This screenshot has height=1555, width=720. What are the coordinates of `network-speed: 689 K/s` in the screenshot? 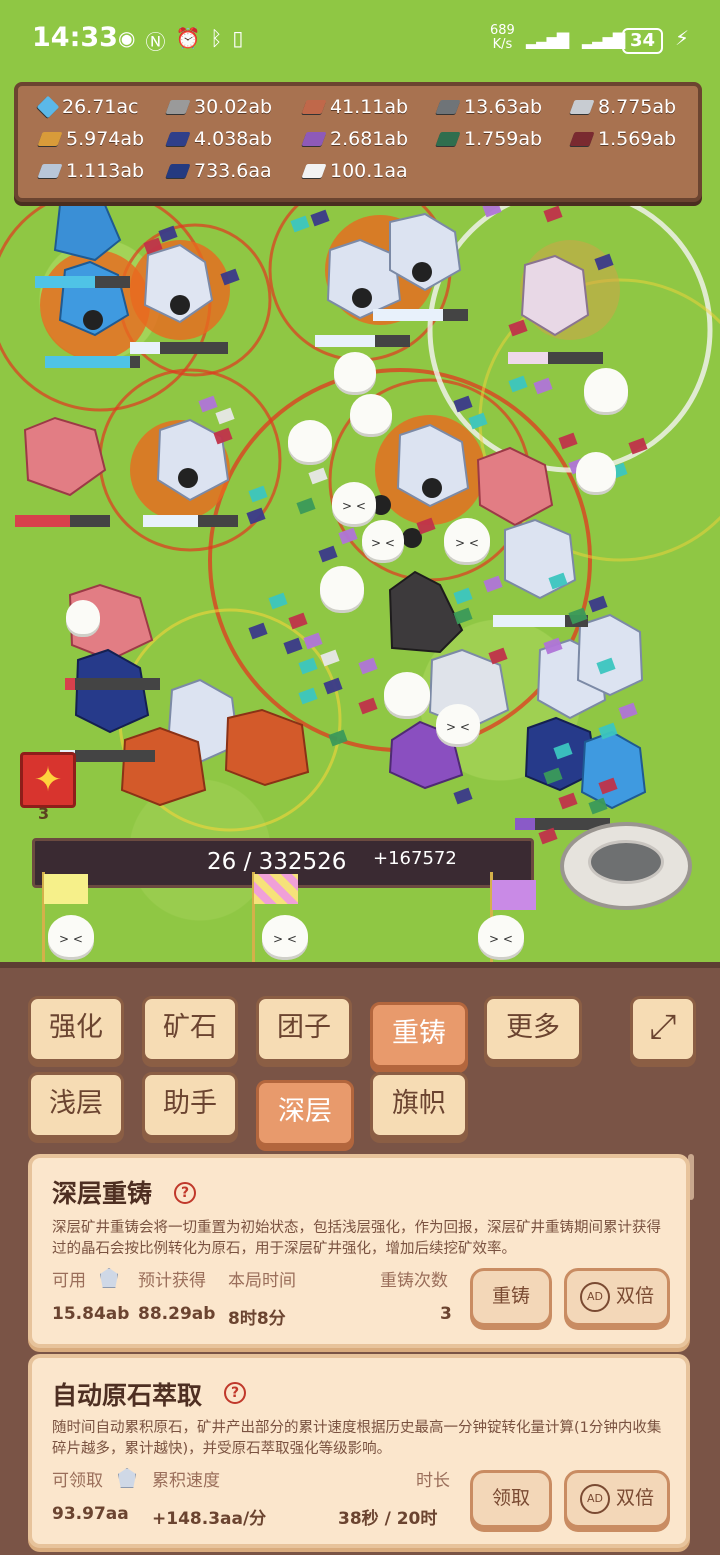 It's located at (502, 38).